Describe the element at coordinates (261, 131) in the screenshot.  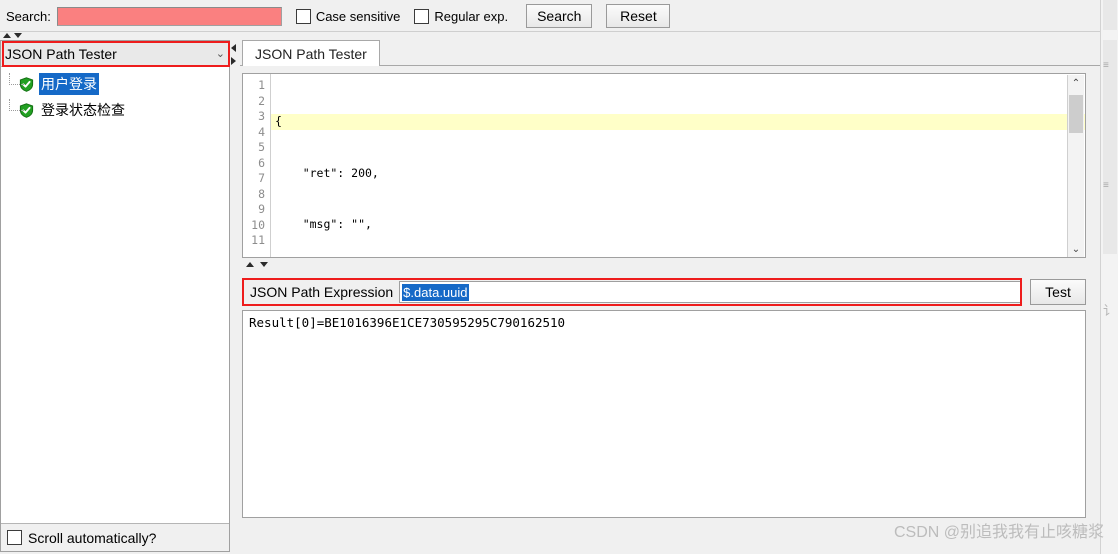
I see `line-number: 4` at that location.